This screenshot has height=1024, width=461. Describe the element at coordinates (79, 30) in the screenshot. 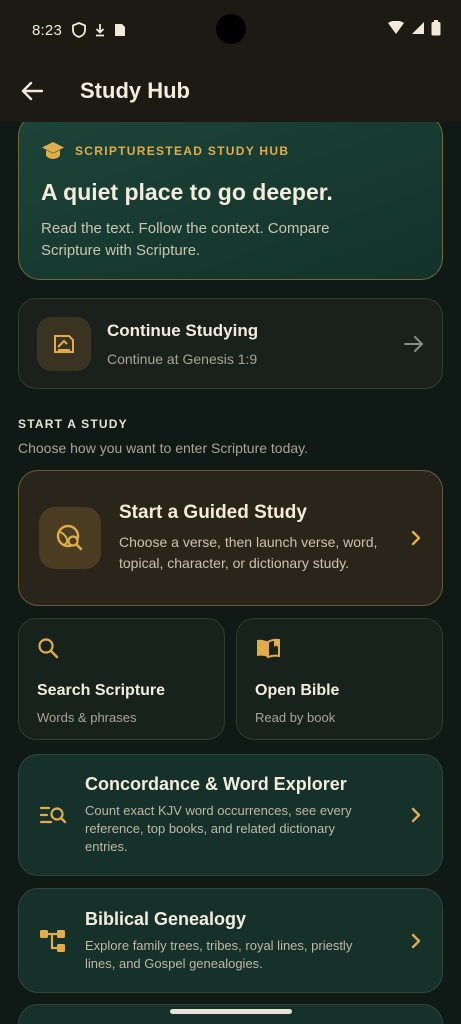

I see `shield-icon` at that location.